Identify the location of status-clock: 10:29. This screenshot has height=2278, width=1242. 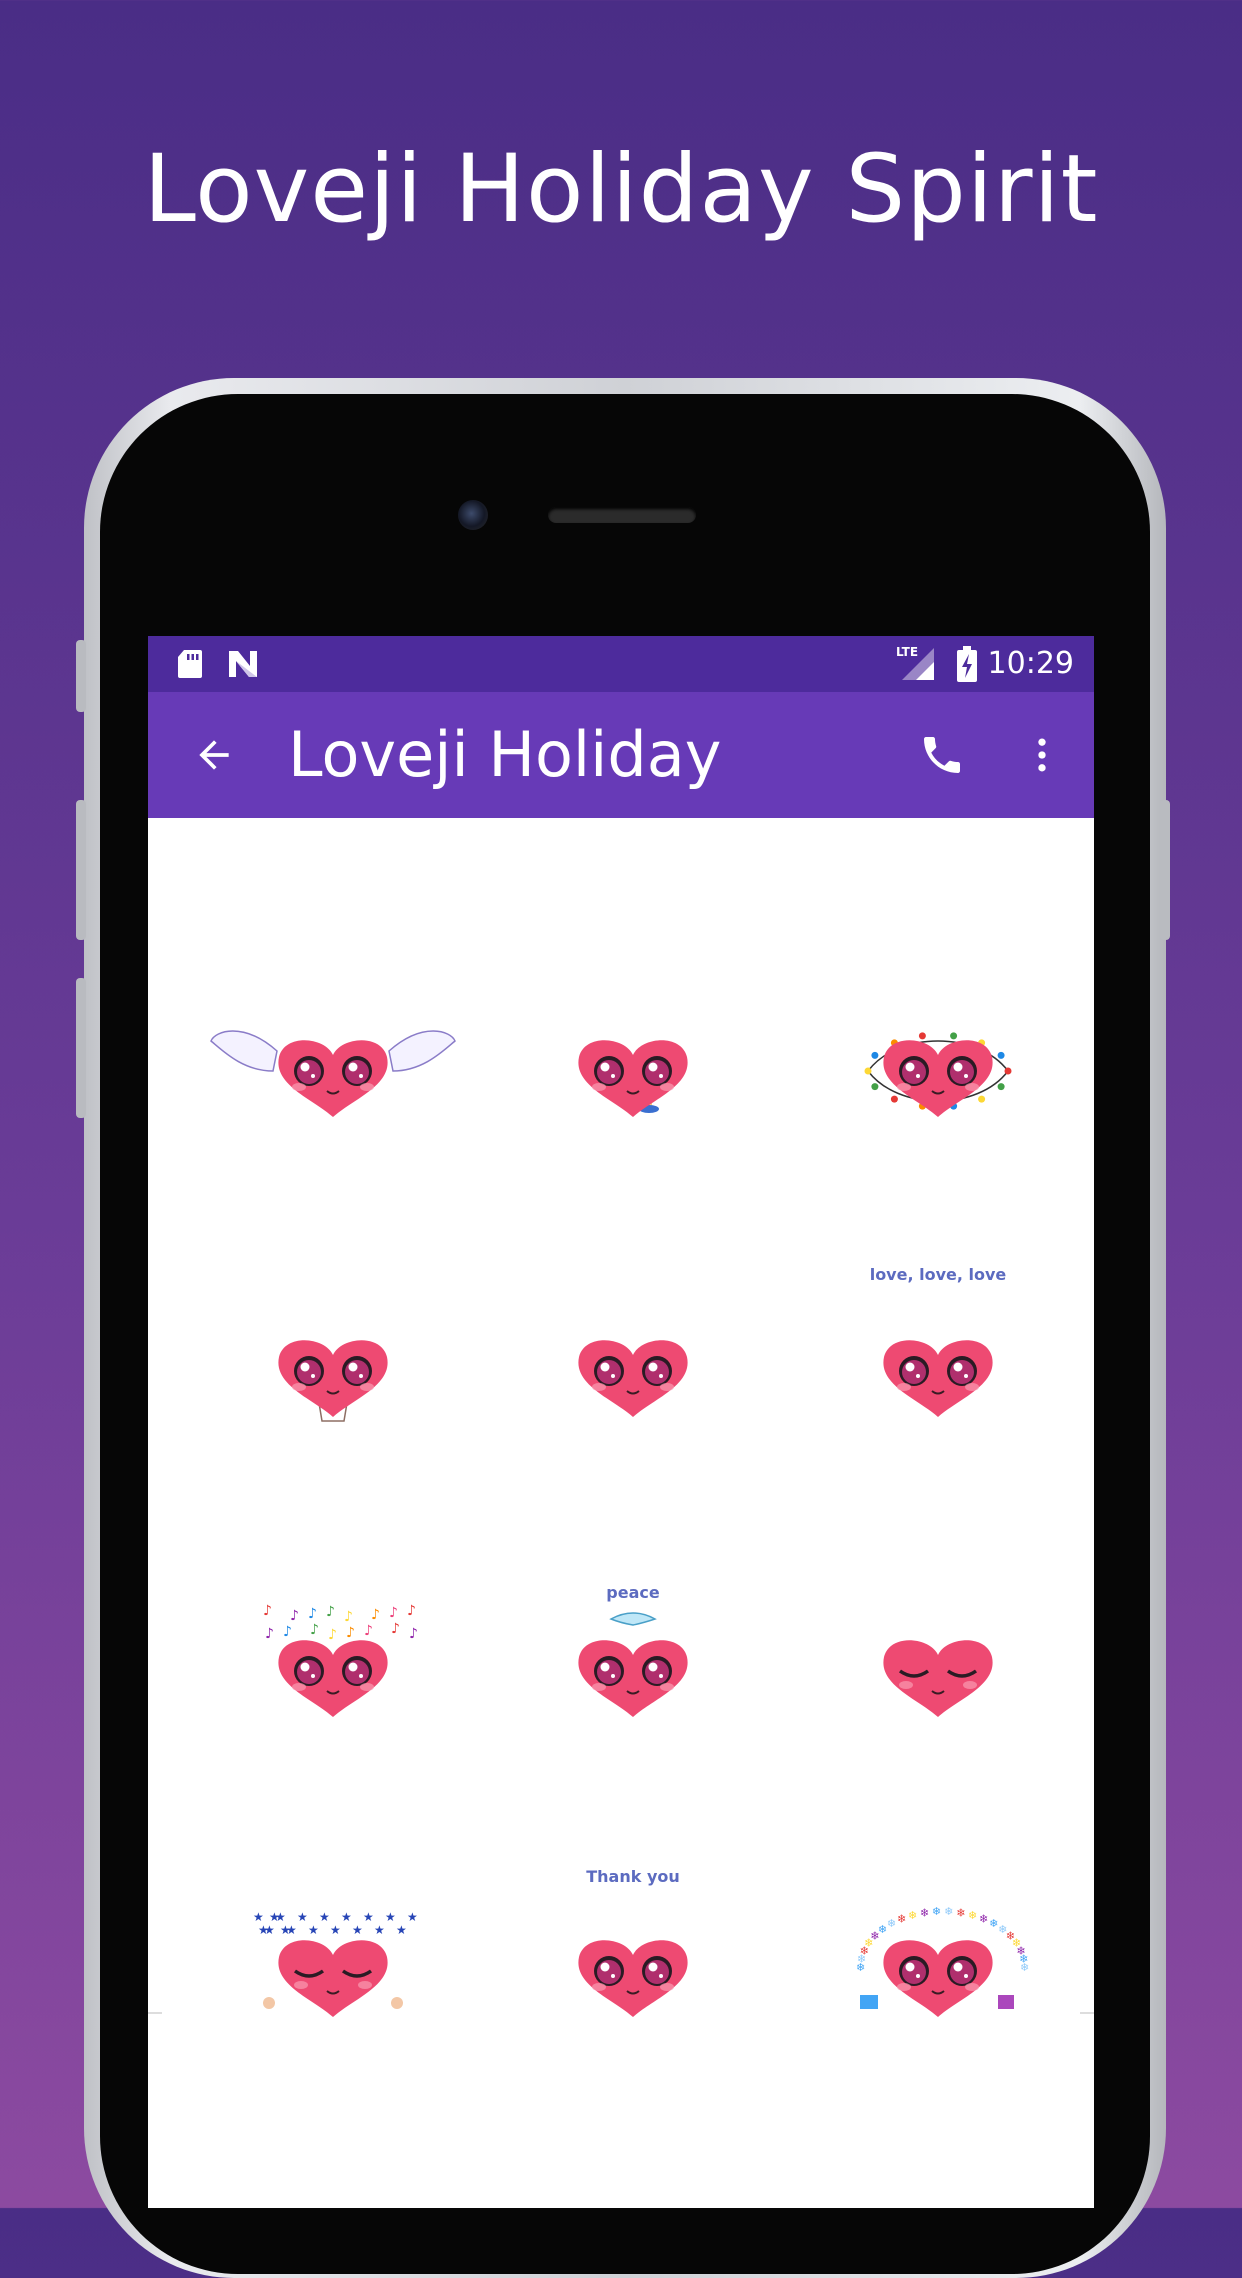
(1030, 663).